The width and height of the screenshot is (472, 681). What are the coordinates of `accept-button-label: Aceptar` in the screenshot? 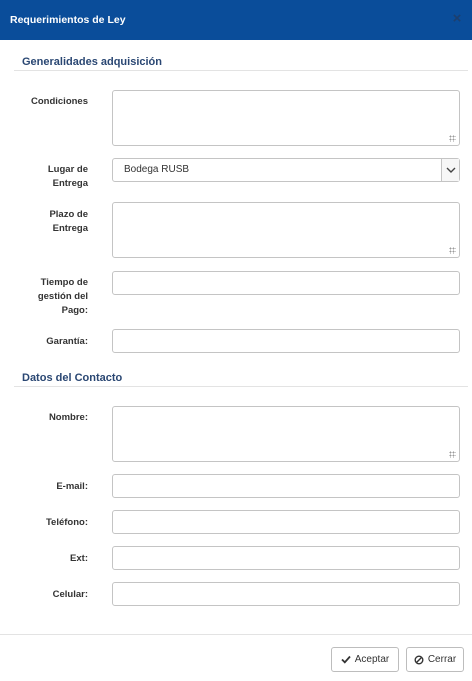 It's located at (372, 659).